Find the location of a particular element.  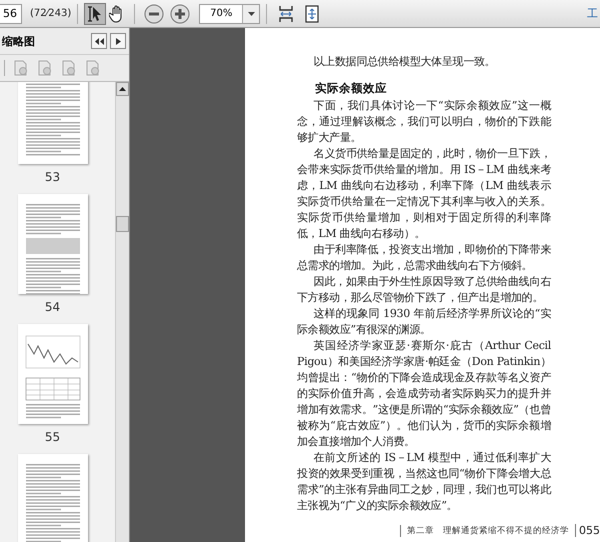

up-arrow-icon is located at coordinates (122, 89).